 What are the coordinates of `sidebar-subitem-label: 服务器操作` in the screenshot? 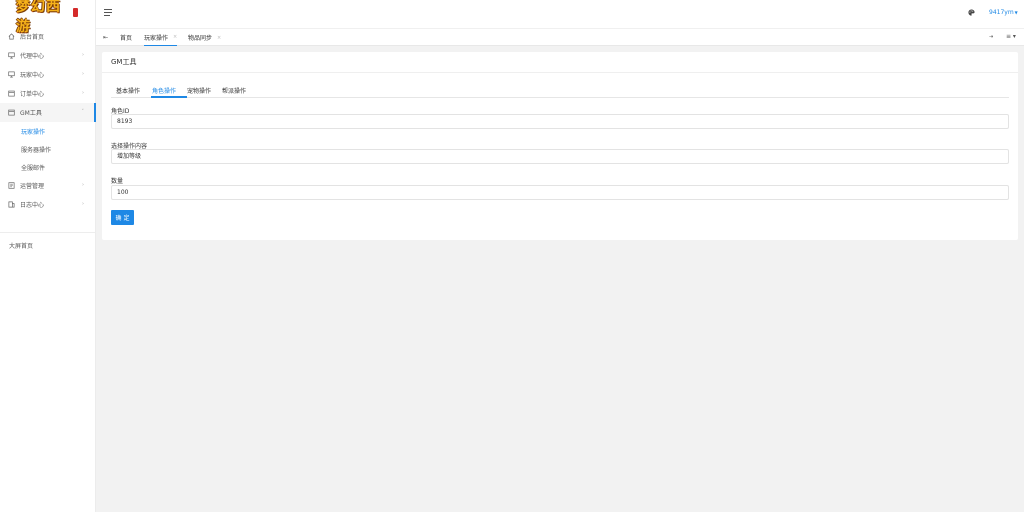 It's located at (36, 150).